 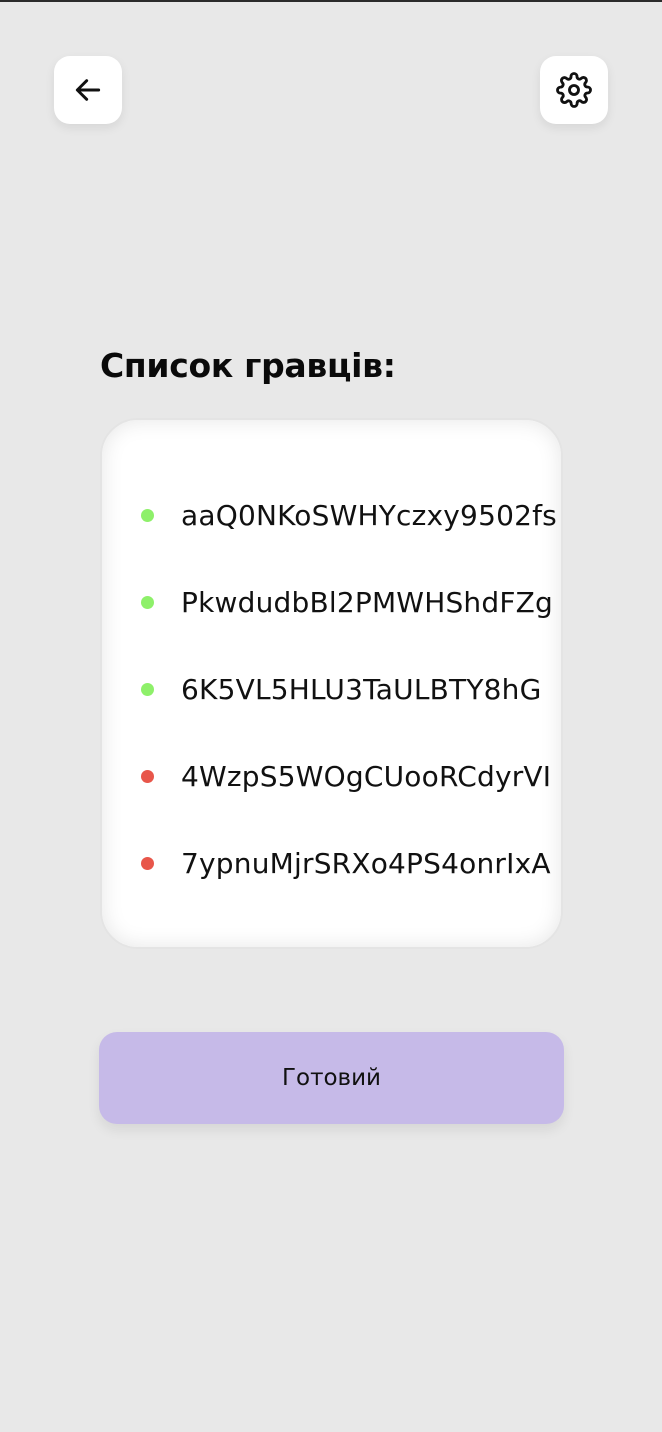 I want to click on ready-button: Готовий, so click(x=331, y=1078).